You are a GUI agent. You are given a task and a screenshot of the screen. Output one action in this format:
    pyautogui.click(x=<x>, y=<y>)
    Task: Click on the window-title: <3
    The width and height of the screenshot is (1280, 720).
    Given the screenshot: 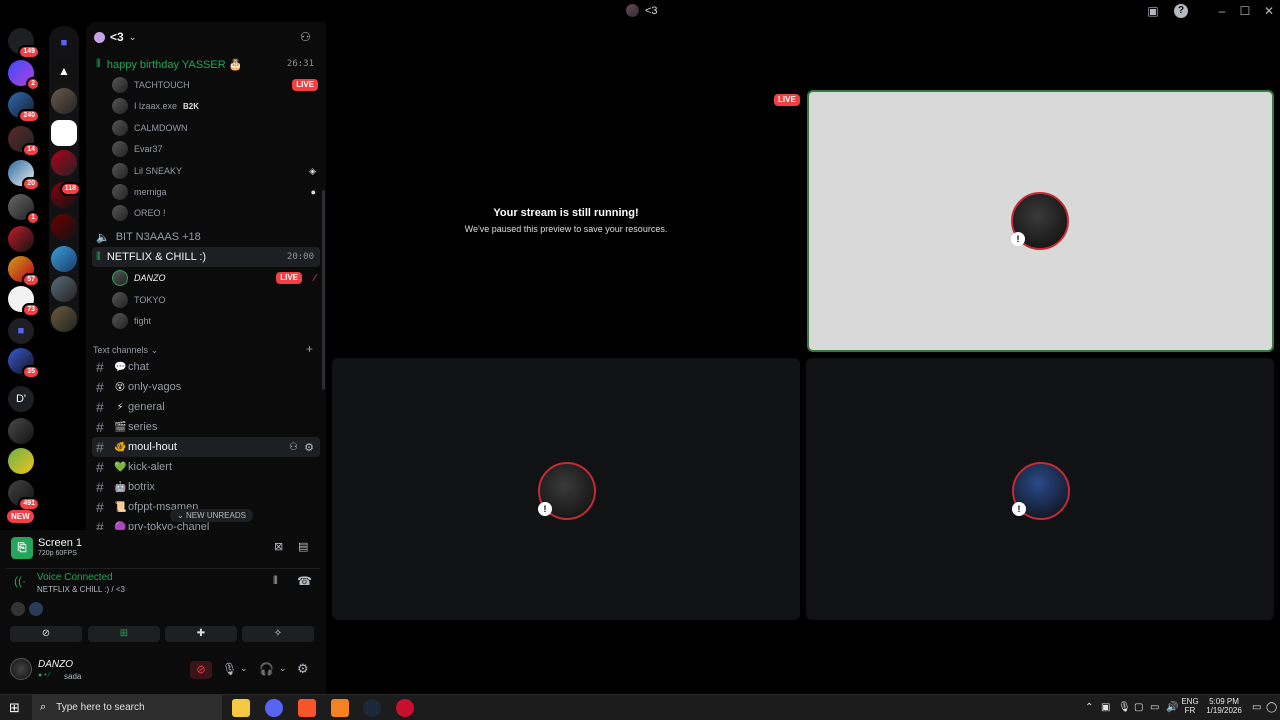 What is the action you would take?
    pyautogui.click(x=642, y=10)
    